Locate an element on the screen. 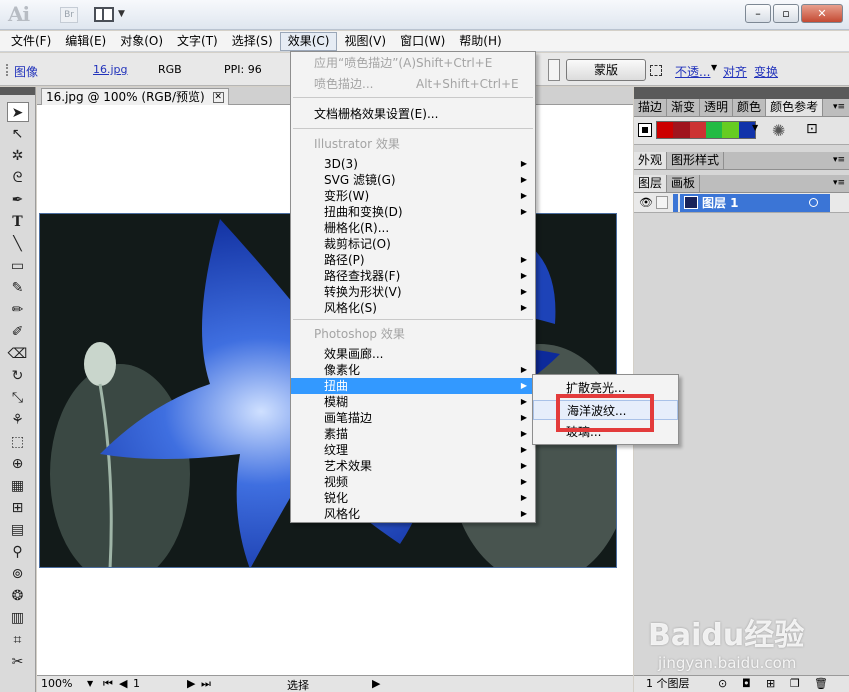  save-color-group-icon: ⊡ is located at coordinates (812, 129).